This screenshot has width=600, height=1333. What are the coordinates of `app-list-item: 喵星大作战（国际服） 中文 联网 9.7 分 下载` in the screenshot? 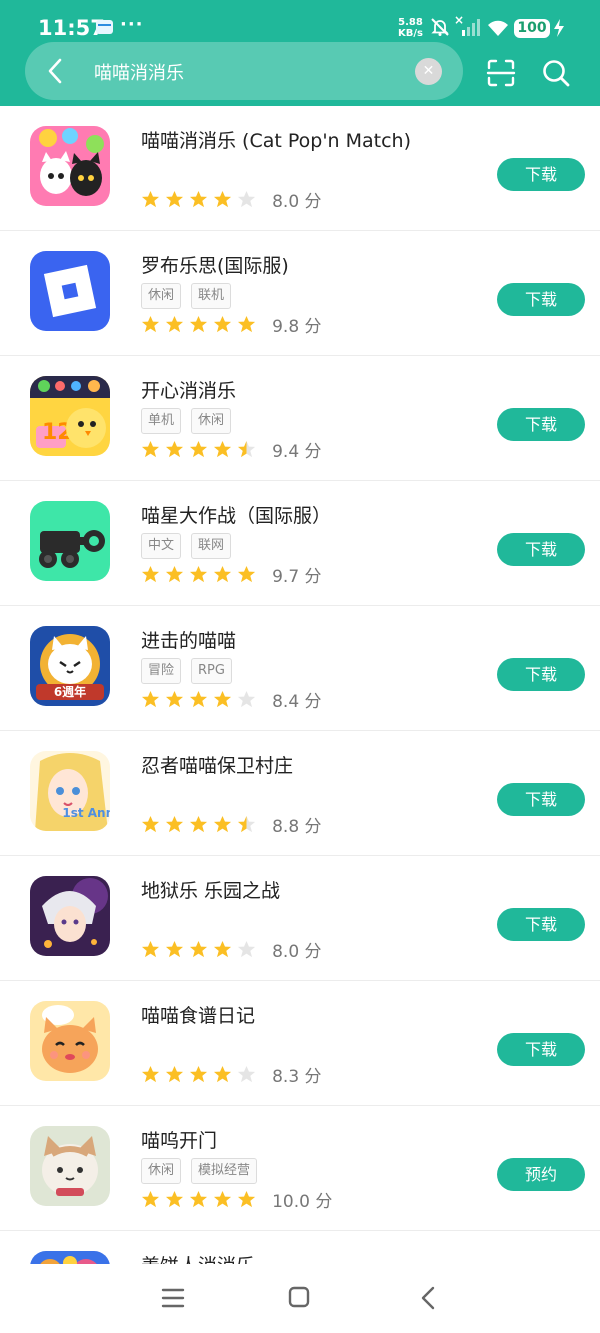 It's located at (300, 543).